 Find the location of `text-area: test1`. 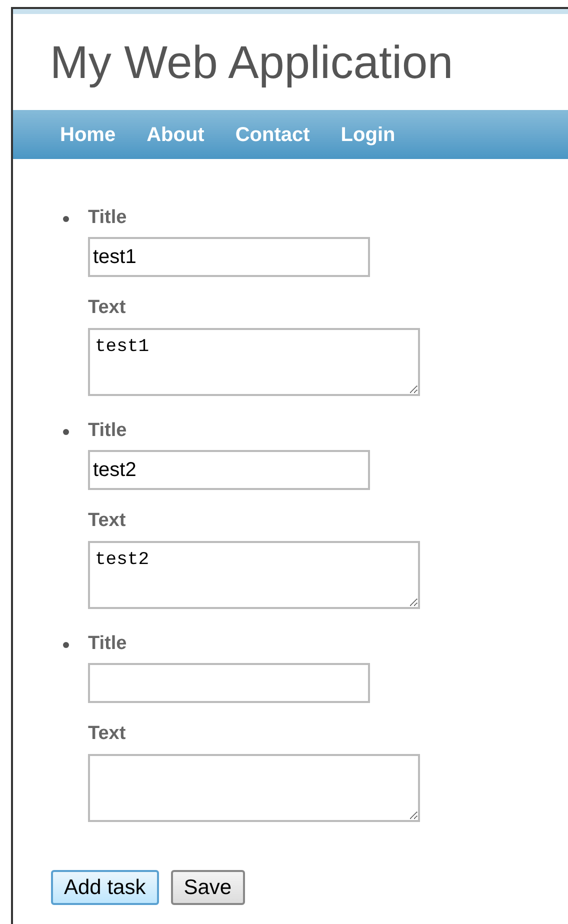

text-area: test1 is located at coordinates (254, 362).